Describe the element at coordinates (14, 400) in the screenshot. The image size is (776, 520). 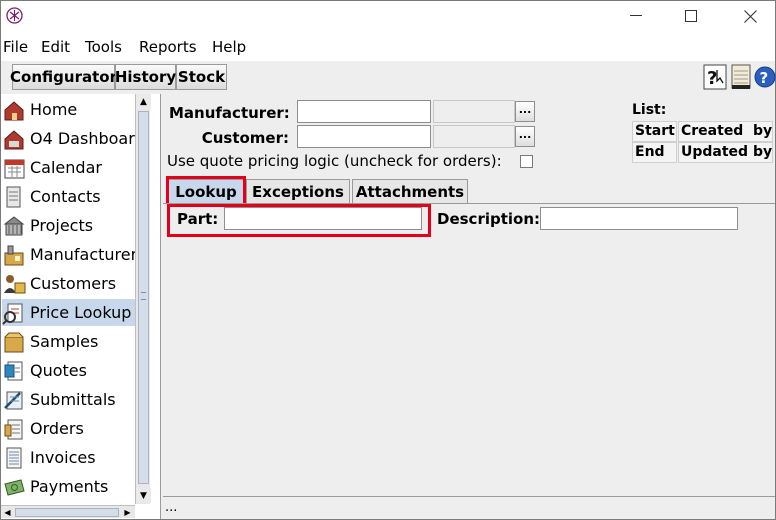
I see `submittals-icon` at that location.